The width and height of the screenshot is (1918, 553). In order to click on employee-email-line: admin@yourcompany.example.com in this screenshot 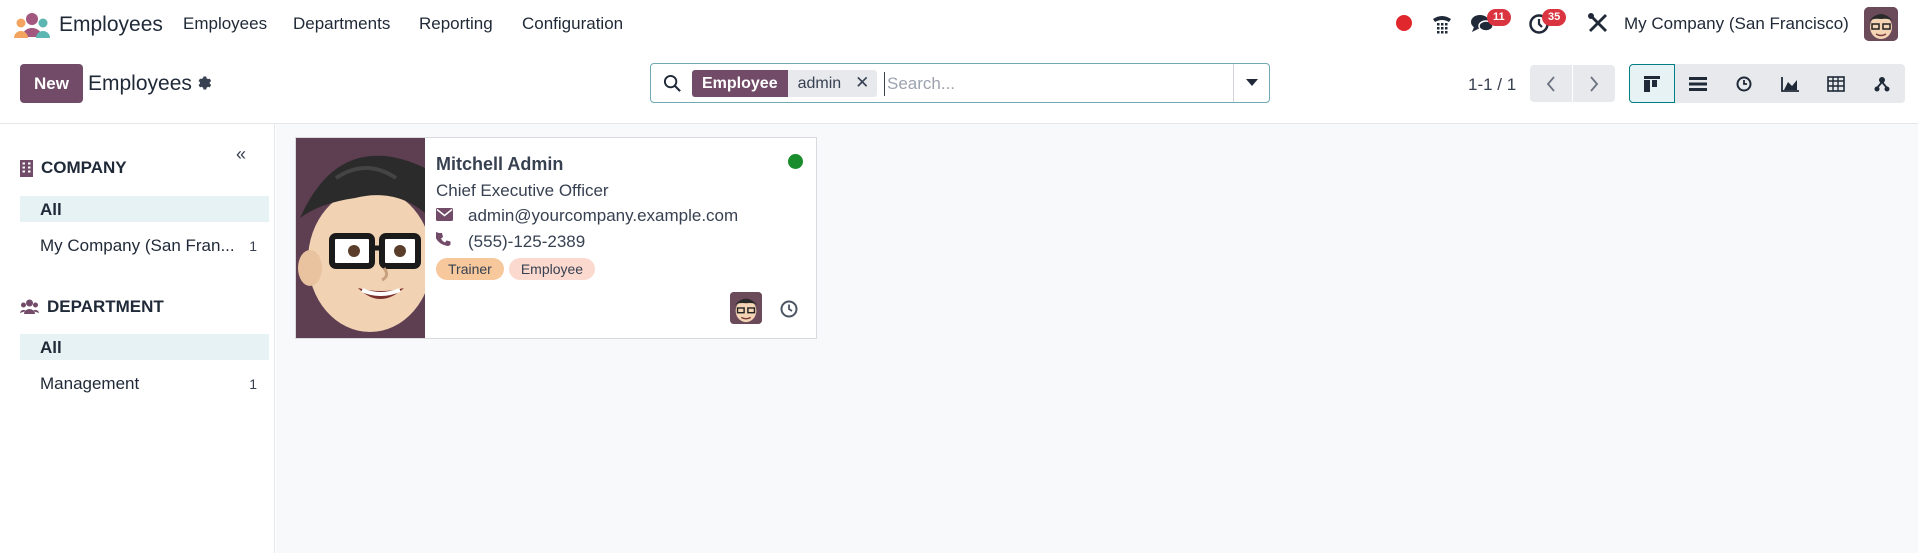, I will do `click(587, 216)`.